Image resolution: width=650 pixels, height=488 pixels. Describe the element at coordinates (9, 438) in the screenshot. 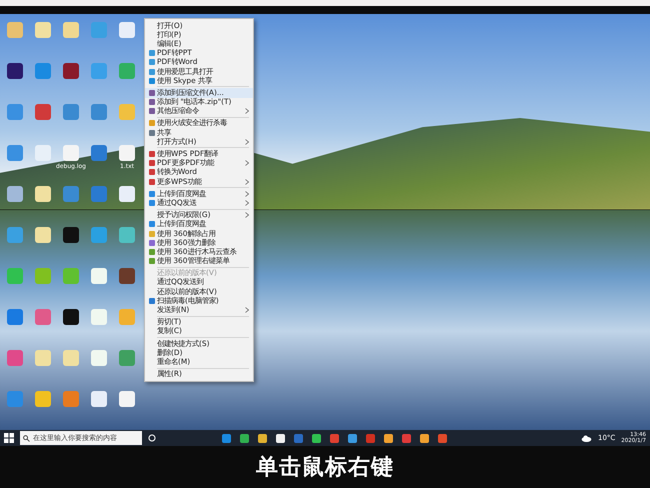

I see `windows-logo-icon` at that location.